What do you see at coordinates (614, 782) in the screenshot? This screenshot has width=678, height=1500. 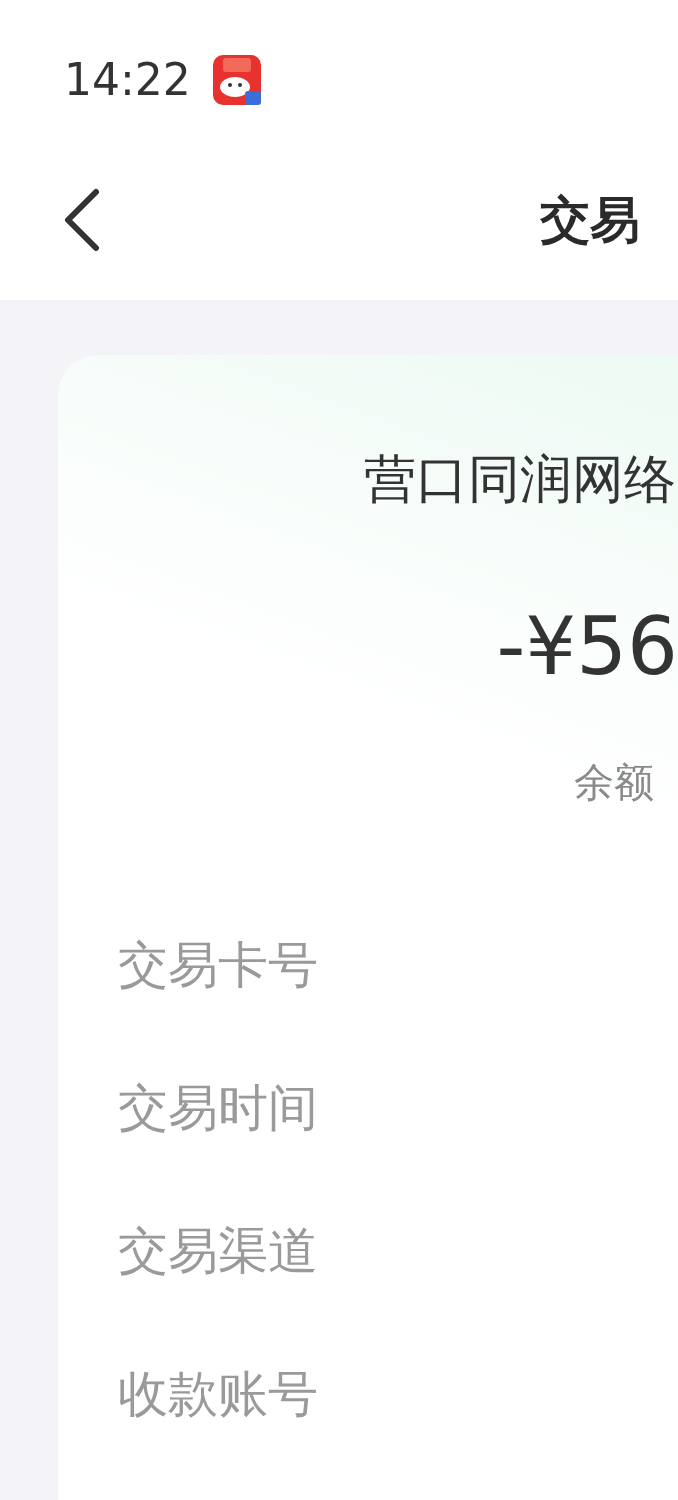 I see `balance-text: 余额` at bounding box center [614, 782].